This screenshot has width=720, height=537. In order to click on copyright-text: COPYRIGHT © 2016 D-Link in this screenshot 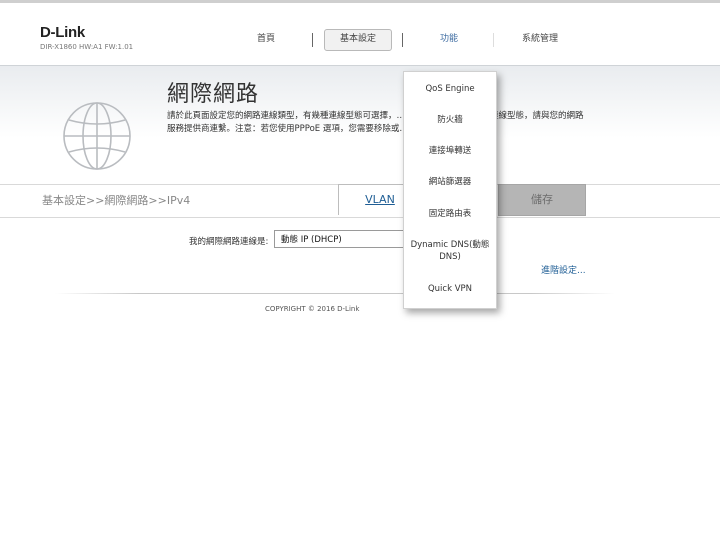, I will do `click(312, 309)`.